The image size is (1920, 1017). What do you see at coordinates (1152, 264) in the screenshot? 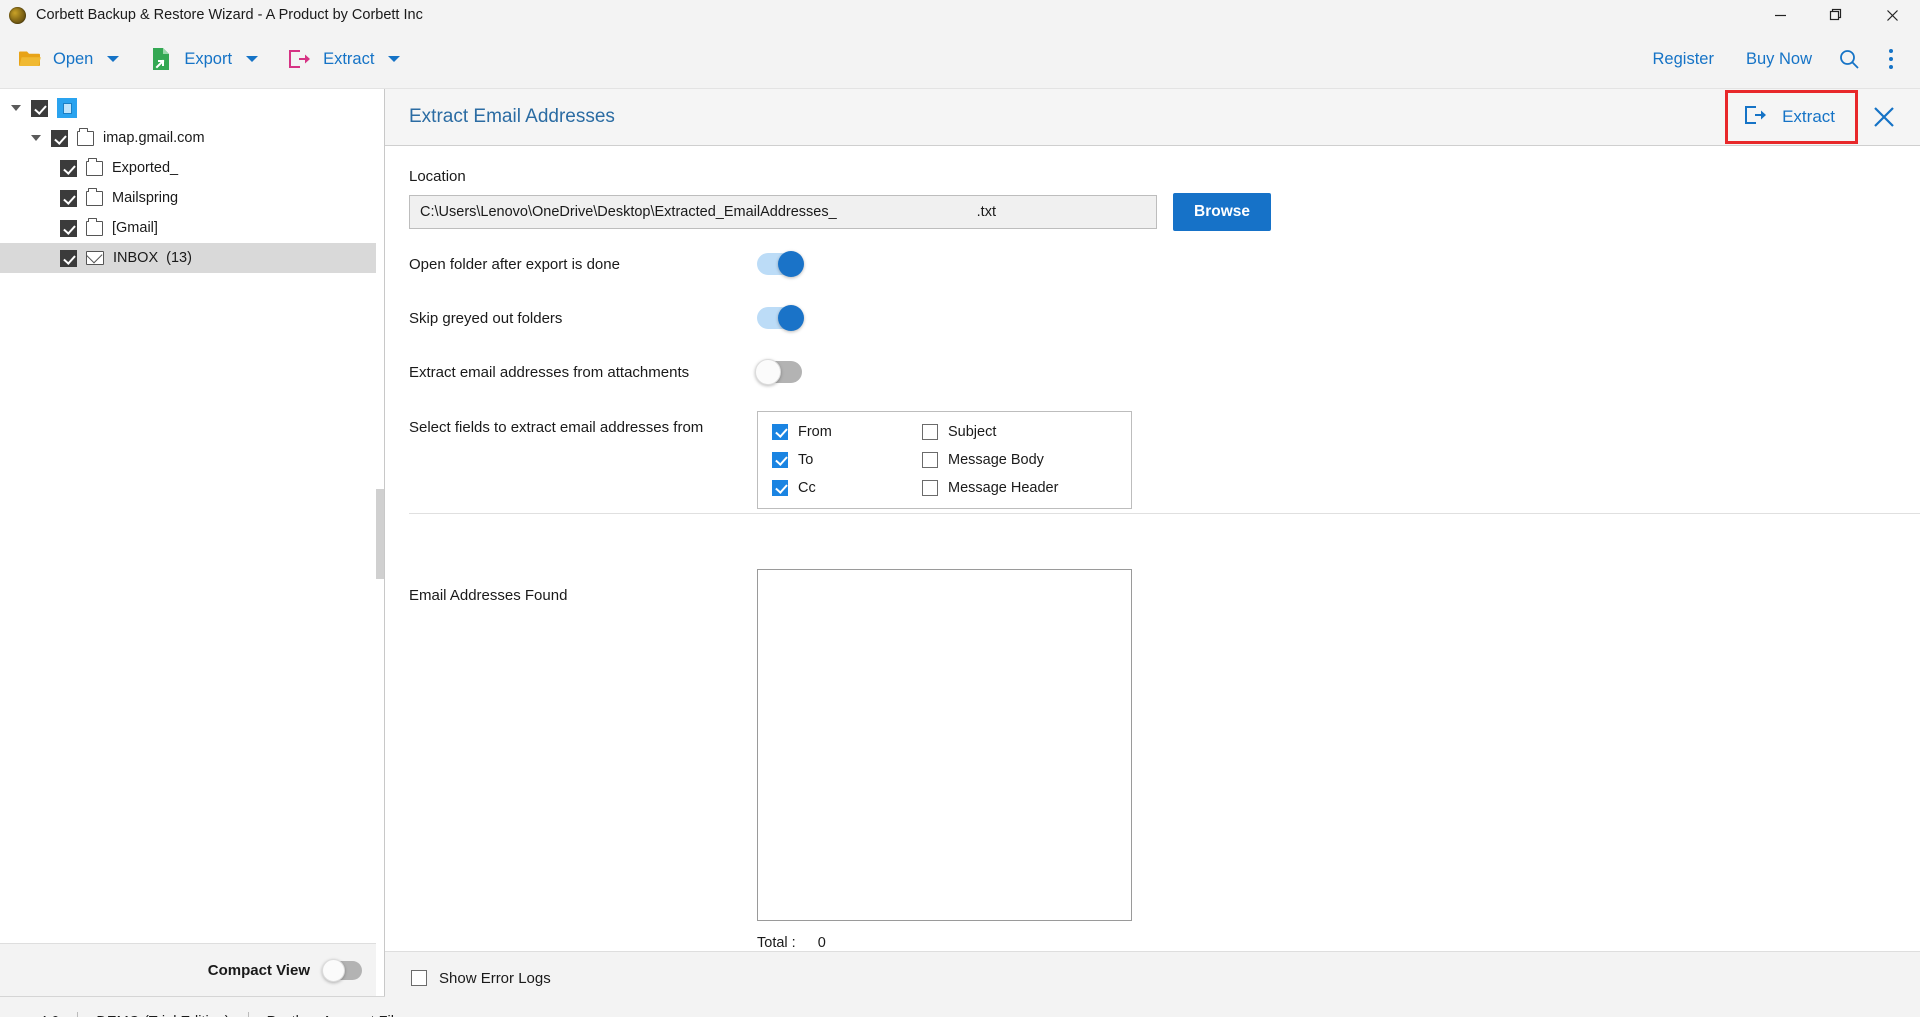
I see `setting-open-folder-after-export: Open folder after export is done` at bounding box center [1152, 264].